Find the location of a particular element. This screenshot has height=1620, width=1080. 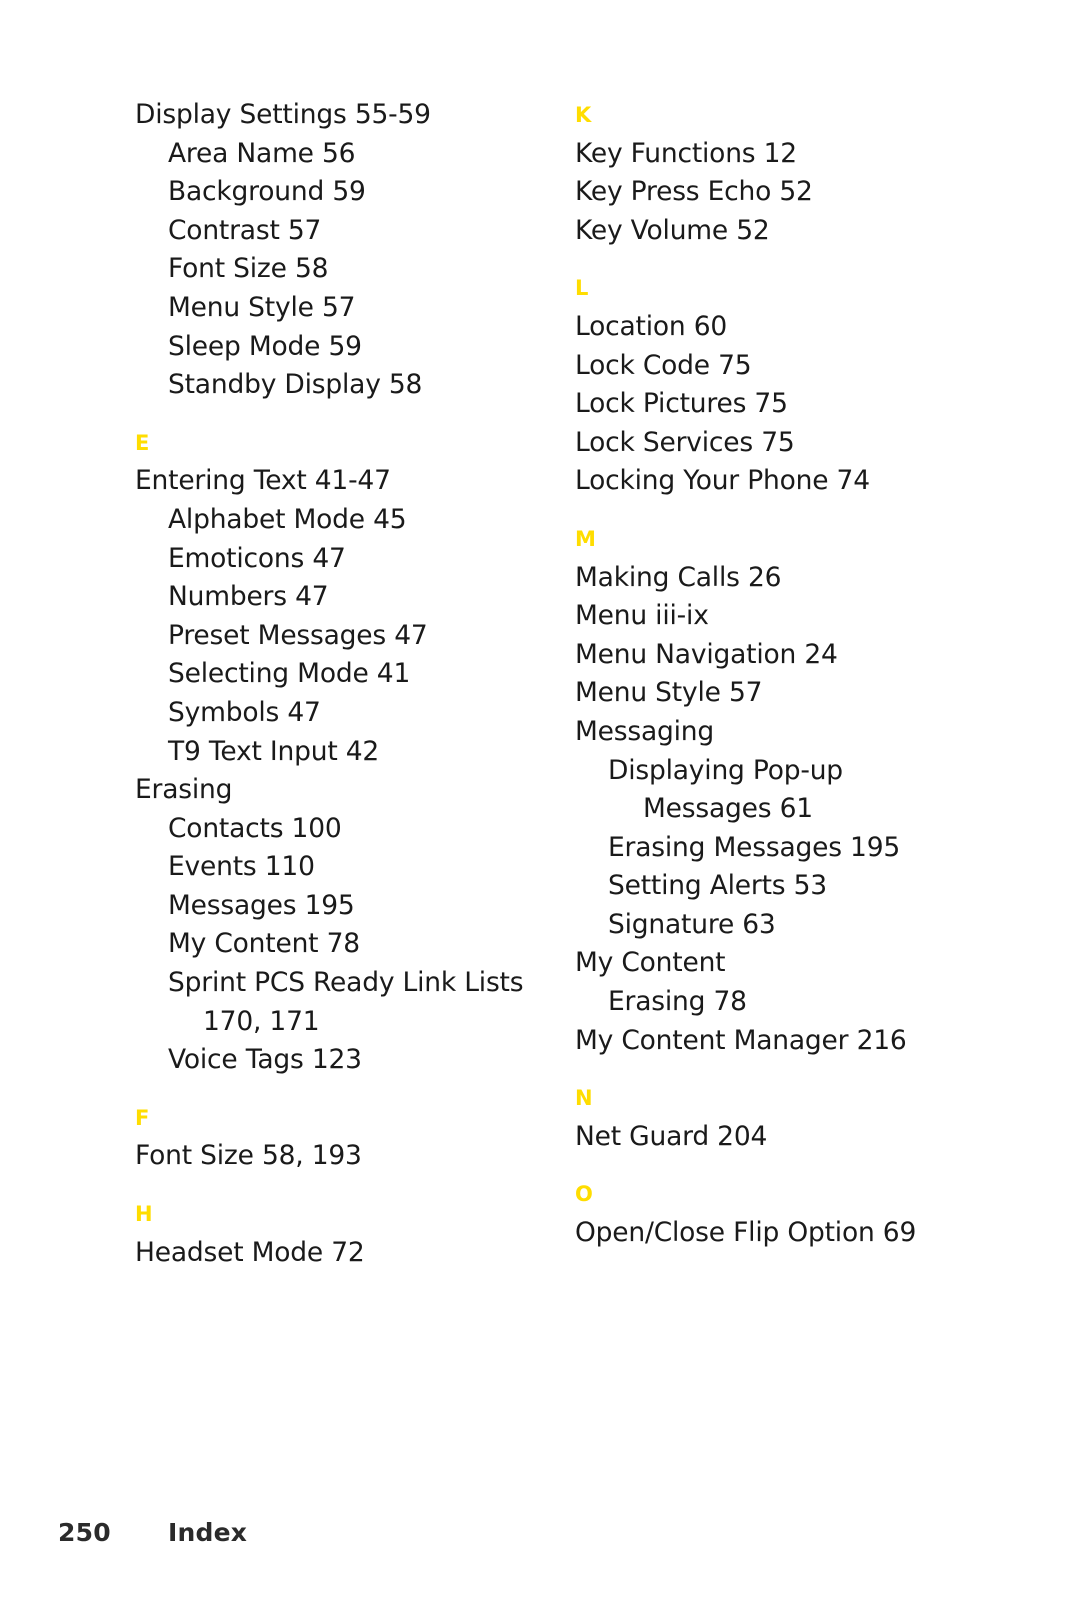

index-entry: Numbers 47 is located at coordinates (248, 597).